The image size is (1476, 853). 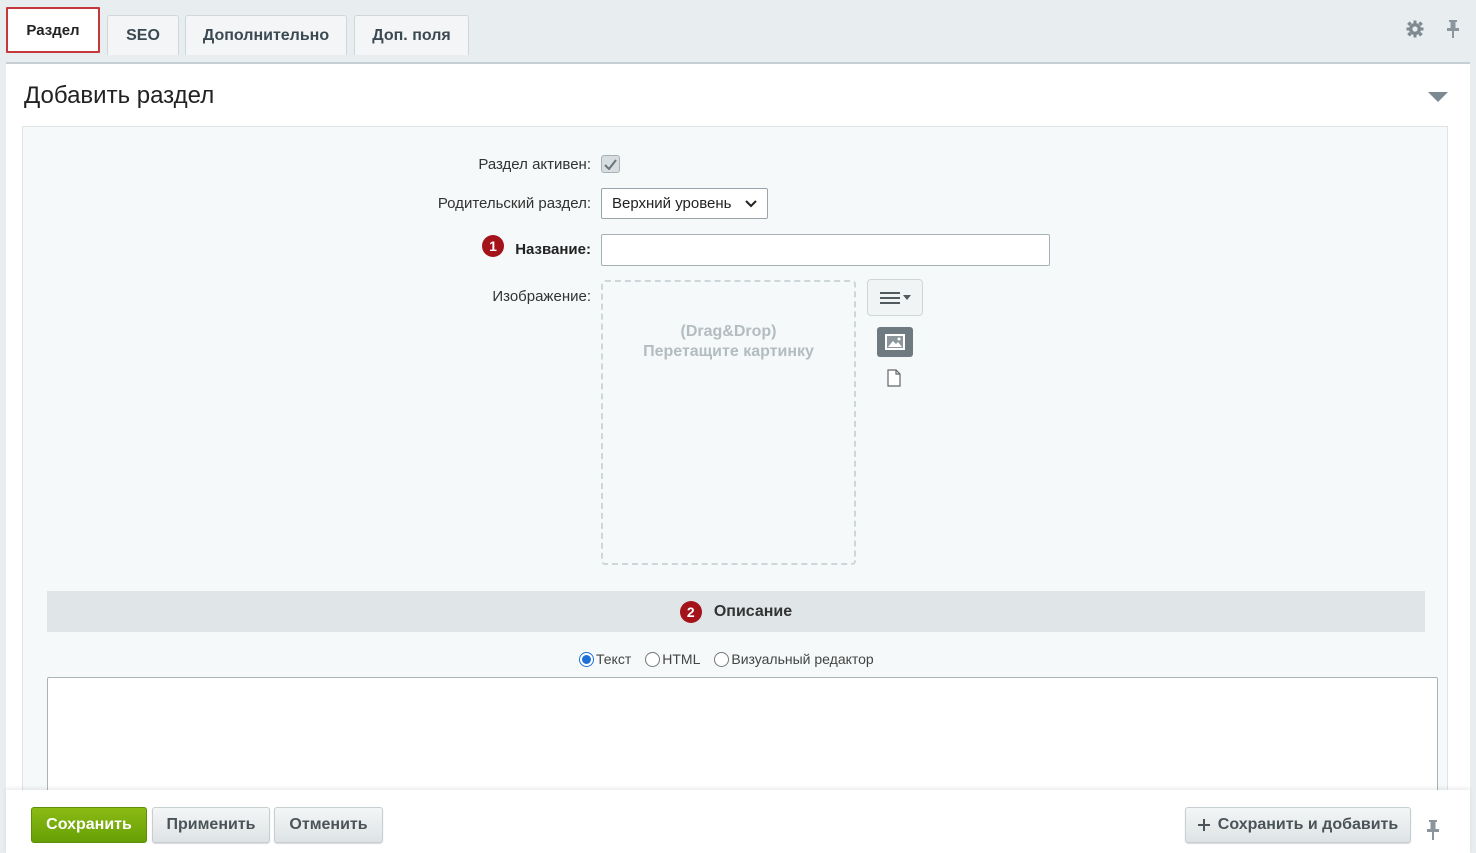 What do you see at coordinates (753, 611) in the screenshot?
I see `description-title: Описание` at bounding box center [753, 611].